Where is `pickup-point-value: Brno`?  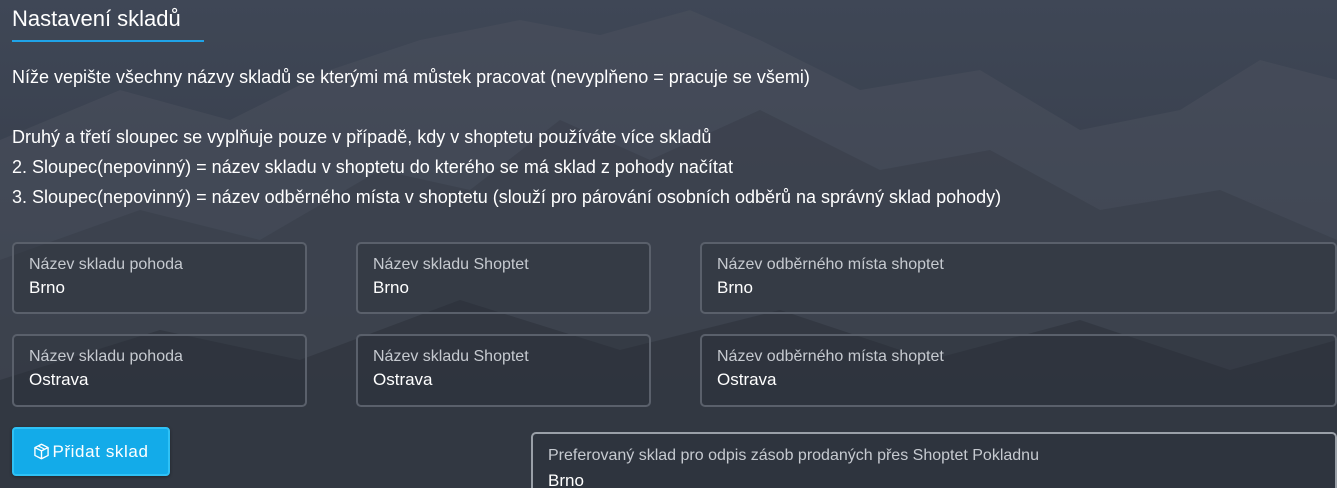
pickup-point-value: Brno is located at coordinates (735, 288).